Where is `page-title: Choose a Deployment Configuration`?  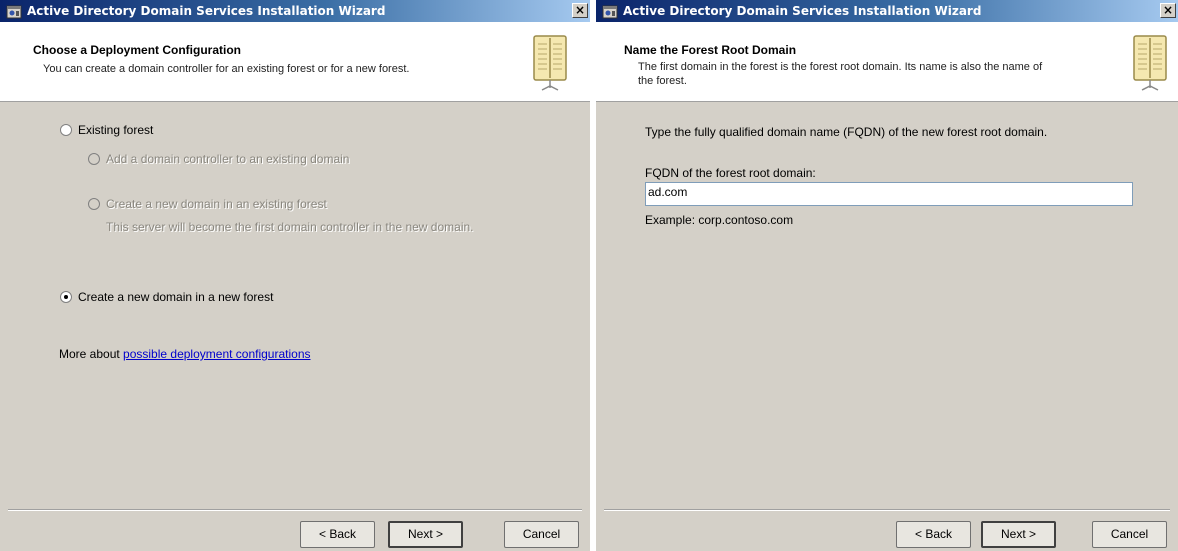
page-title: Choose a Deployment Configuration is located at coordinates (137, 50).